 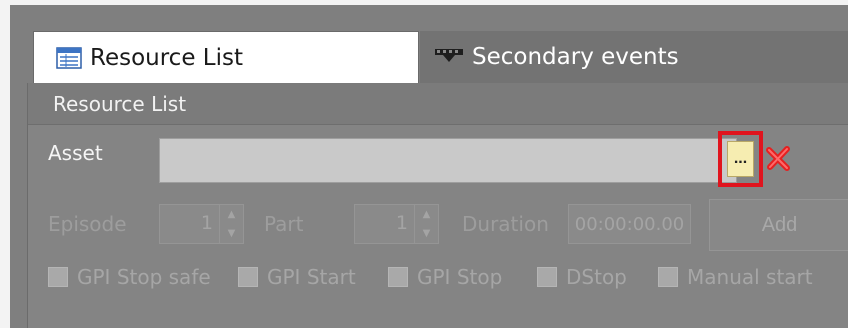 What do you see at coordinates (438, 104) in the screenshot?
I see `panel-title: Resource List` at bounding box center [438, 104].